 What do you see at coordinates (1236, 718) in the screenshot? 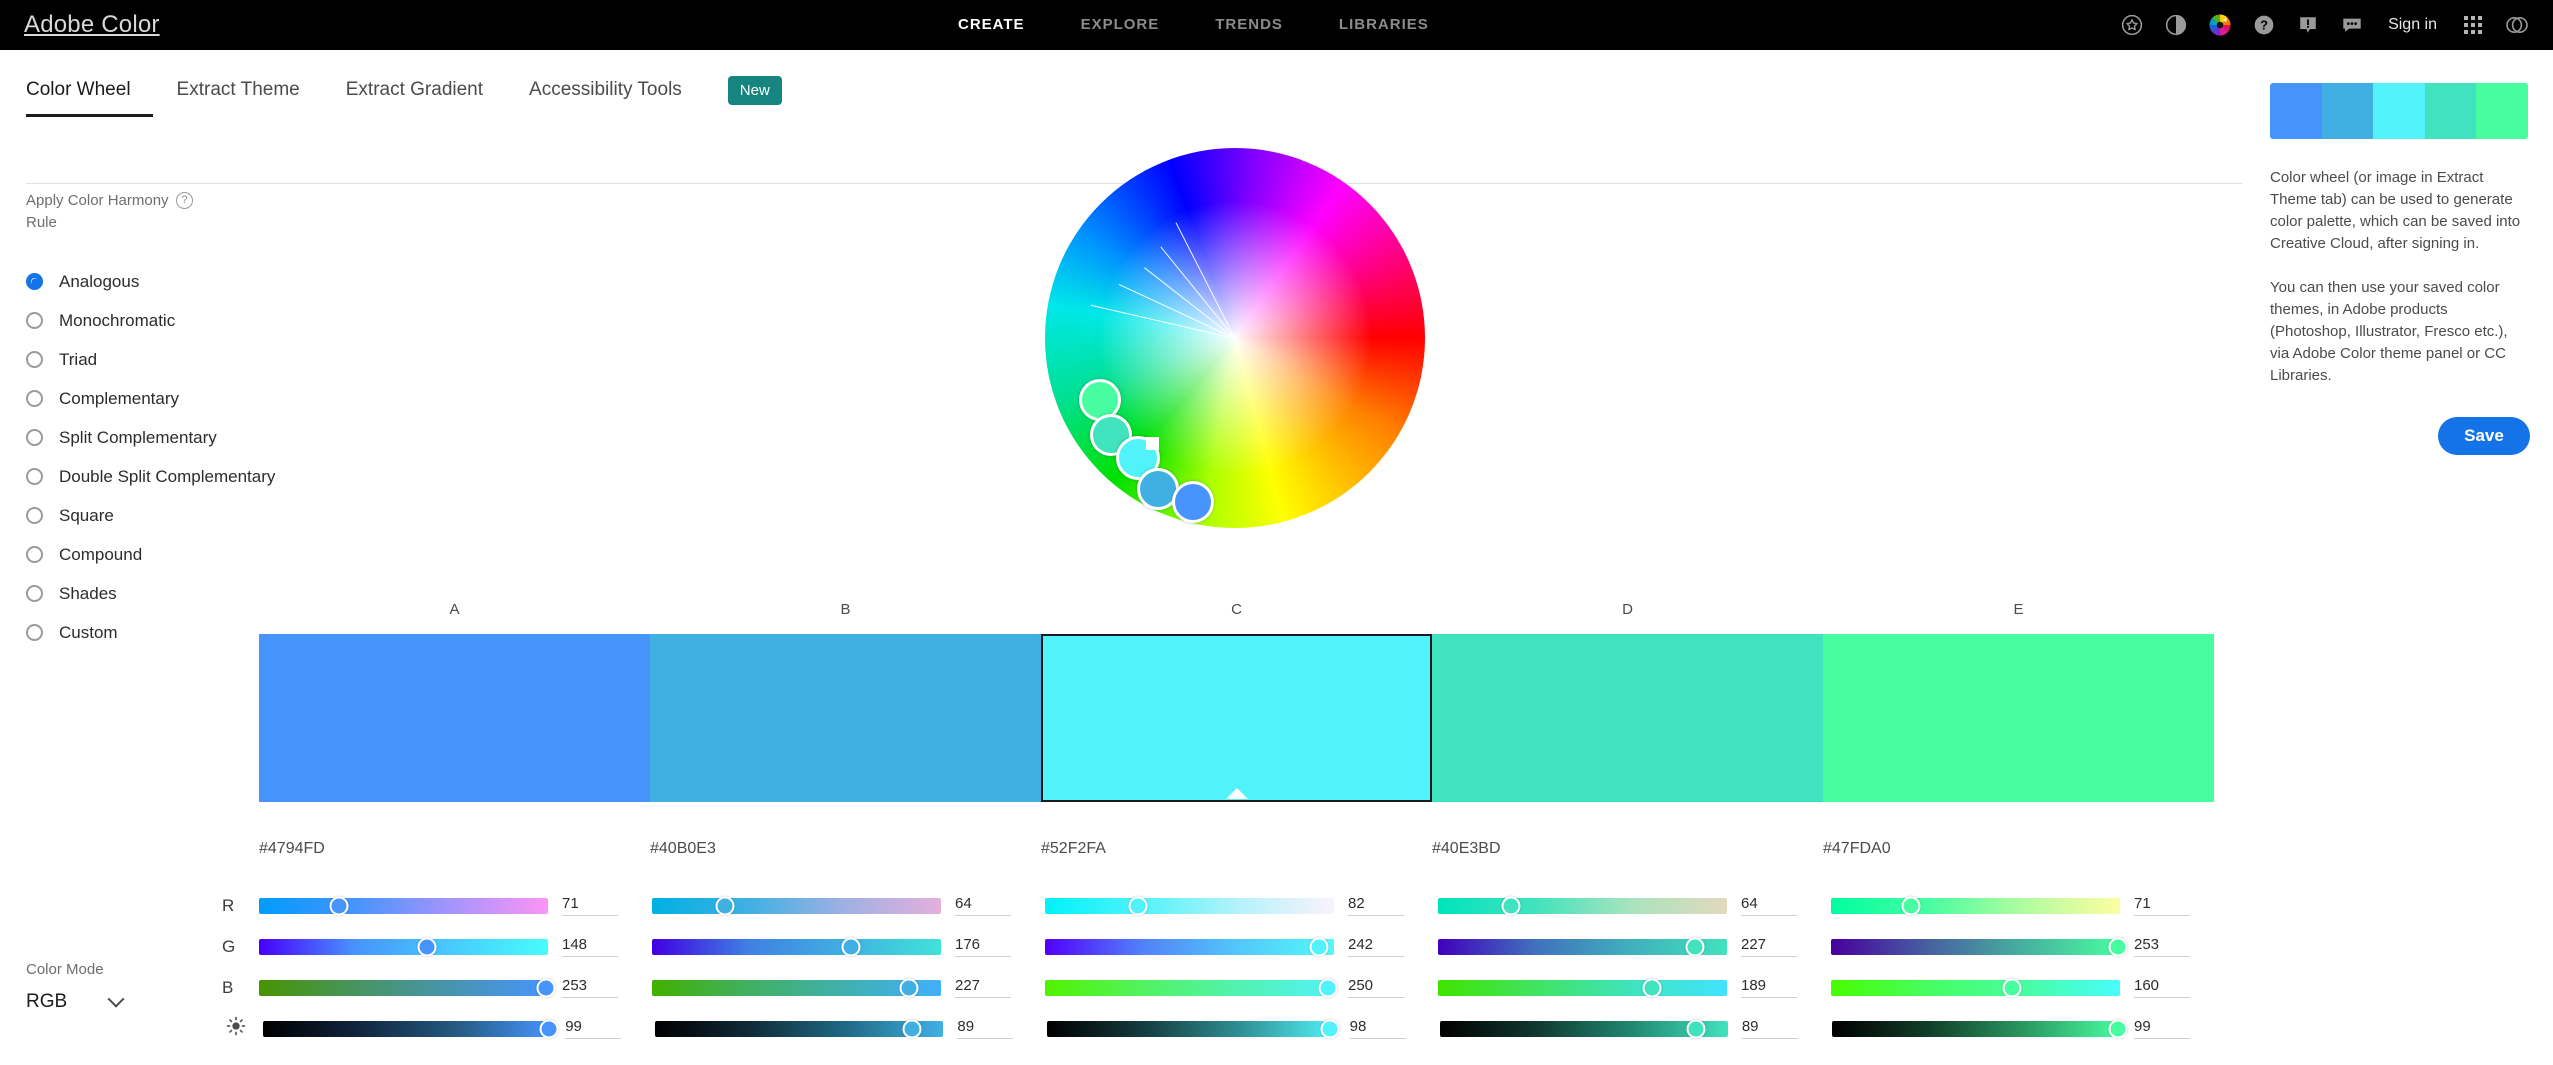
I see `swatch-c` at bounding box center [1236, 718].